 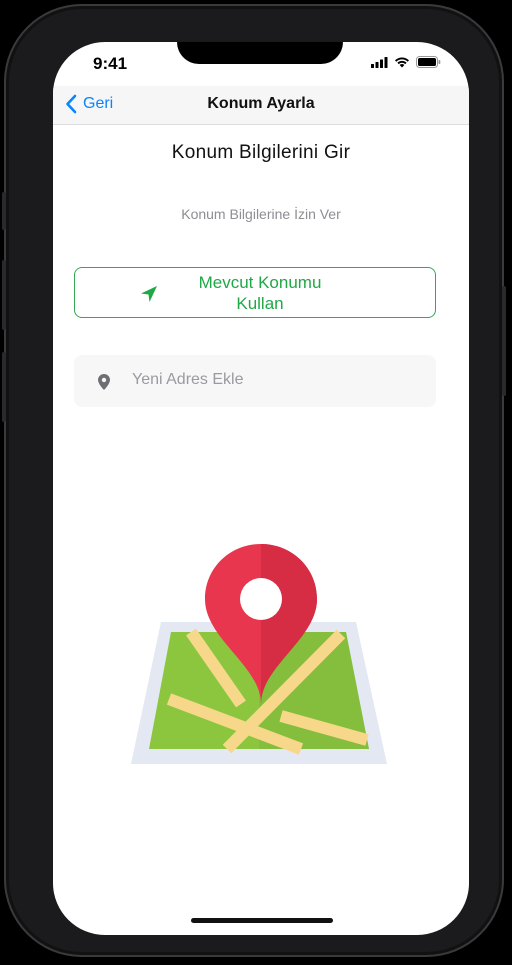 I want to click on use-current-location-button: Mevcut Konumu Kullan, so click(x=255, y=292).